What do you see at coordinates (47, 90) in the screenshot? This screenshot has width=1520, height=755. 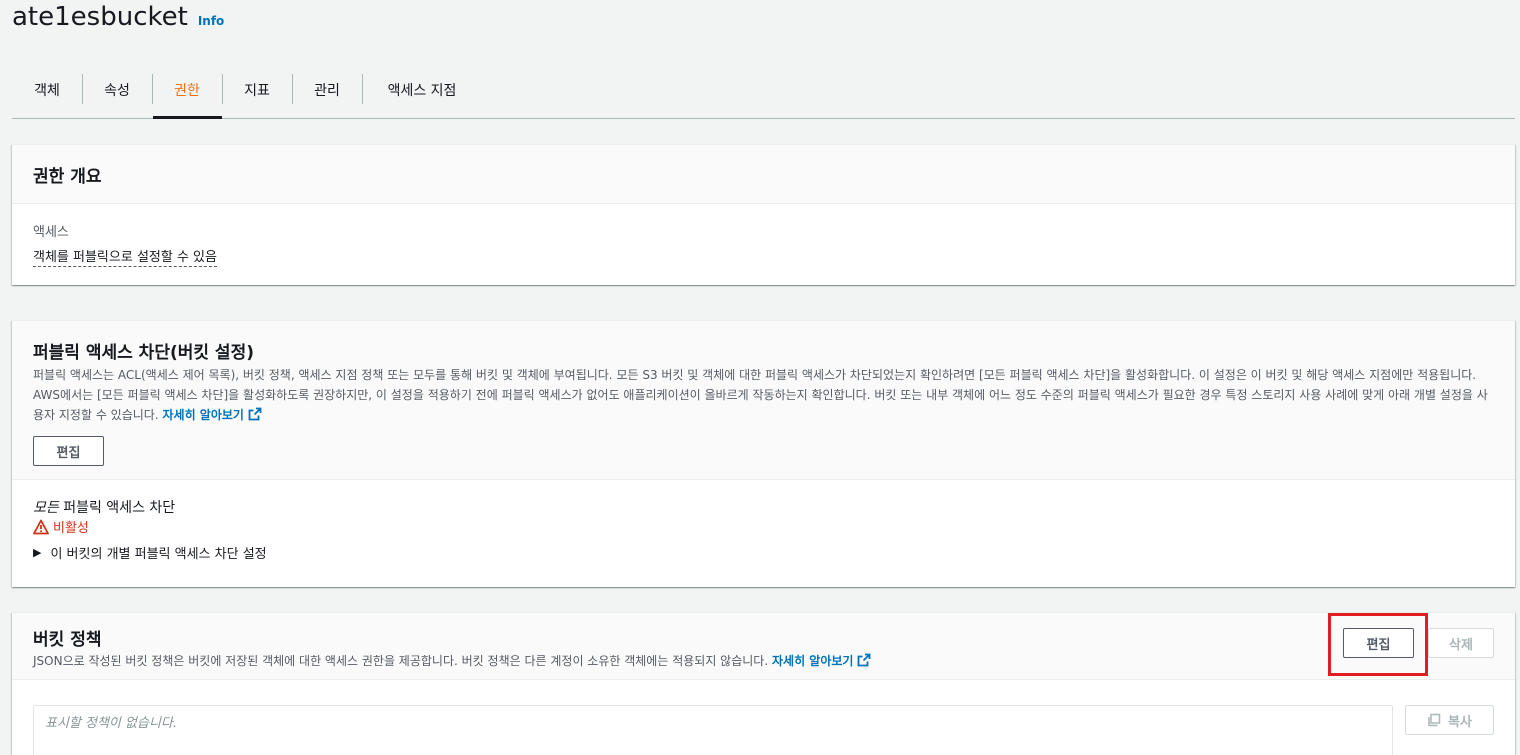 I see `tab-objects: 객체` at bounding box center [47, 90].